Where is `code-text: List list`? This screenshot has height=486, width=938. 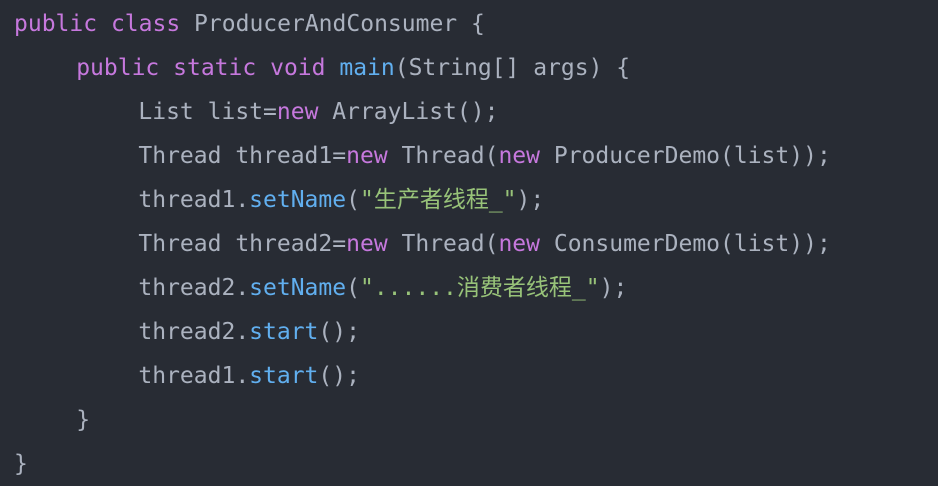
code-text: List list is located at coordinates (201, 112).